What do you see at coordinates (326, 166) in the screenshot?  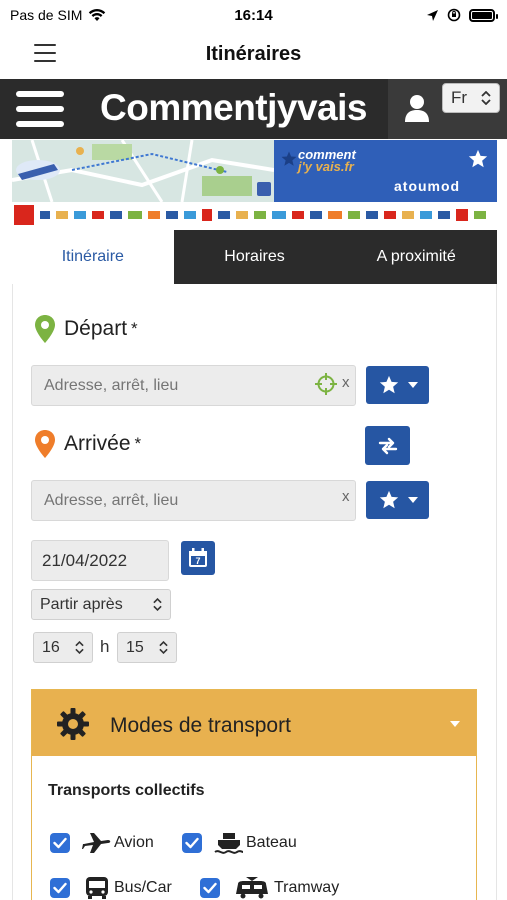 I see `brand-line2: j'y vais.fr` at bounding box center [326, 166].